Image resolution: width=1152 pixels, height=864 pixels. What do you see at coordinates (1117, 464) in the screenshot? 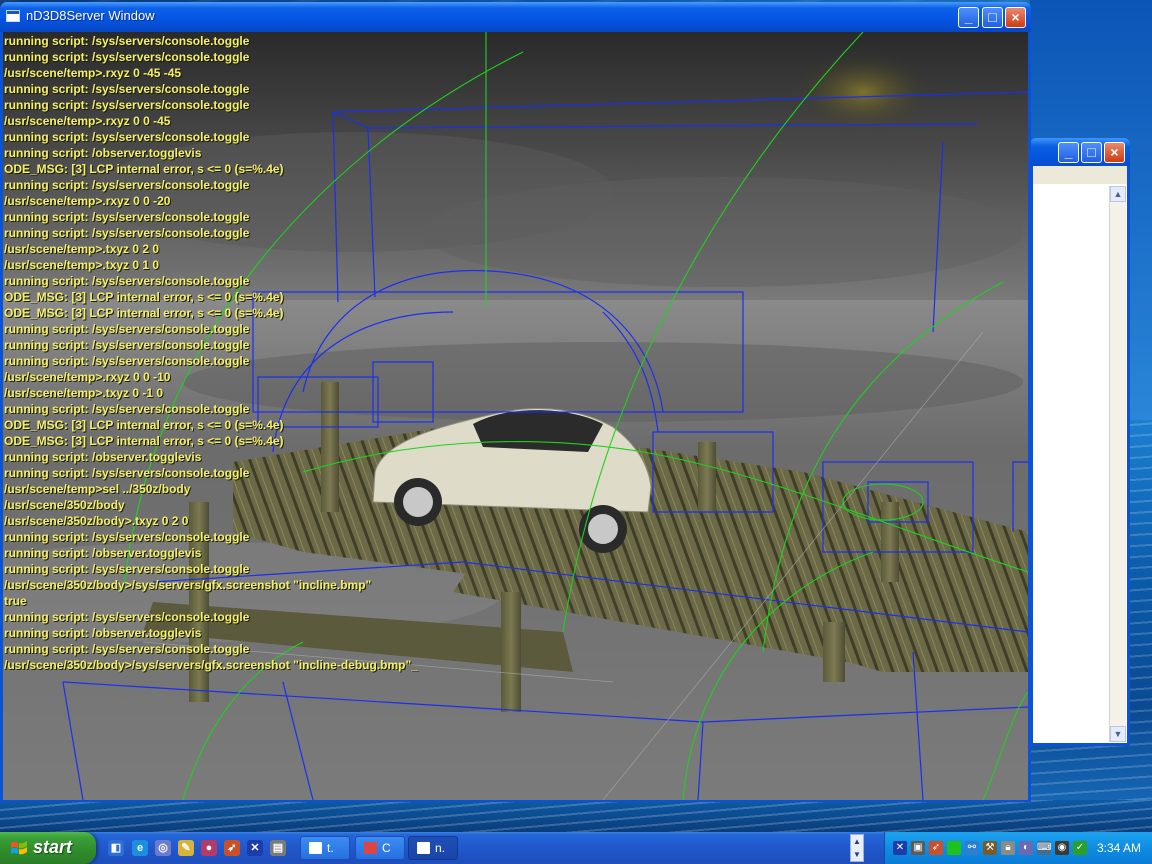
I see `background-window-scrollbar: ▲ ▼` at bounding box center [1117, 464].